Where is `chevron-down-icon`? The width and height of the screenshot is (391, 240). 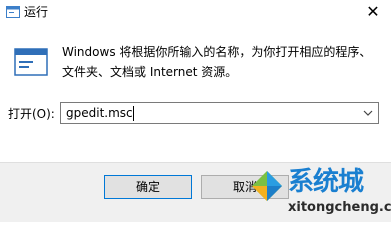
chevron-down-icon is located at coordinates (368, 113).